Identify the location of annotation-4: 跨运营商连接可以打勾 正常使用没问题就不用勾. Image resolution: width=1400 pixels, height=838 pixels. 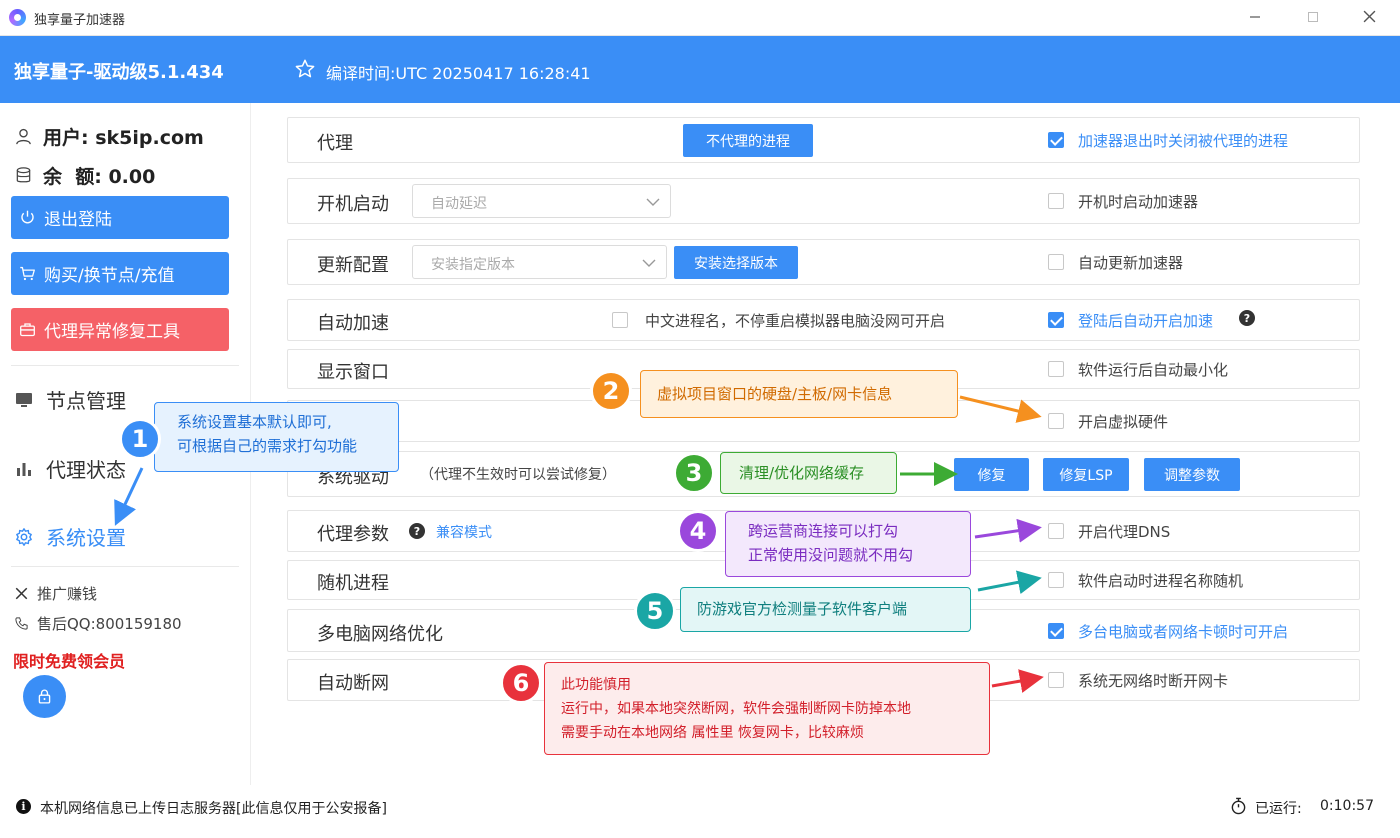
(848, 544).